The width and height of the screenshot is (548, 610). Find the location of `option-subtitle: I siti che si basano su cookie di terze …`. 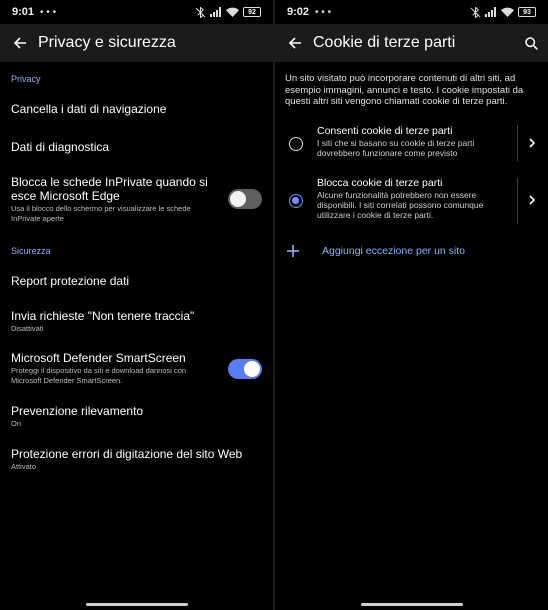

option-subtitle: I siti che si basano su cookie di terze … is located at coordinates (396, 148).